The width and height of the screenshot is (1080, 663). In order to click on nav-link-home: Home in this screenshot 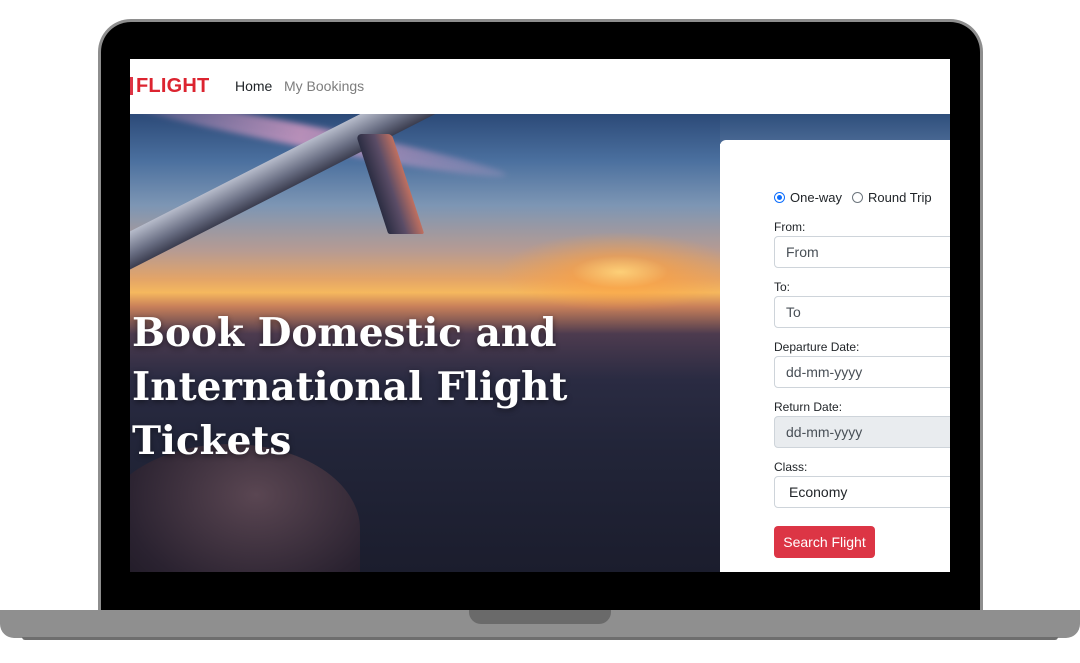, I will do `click(253, 86)`.